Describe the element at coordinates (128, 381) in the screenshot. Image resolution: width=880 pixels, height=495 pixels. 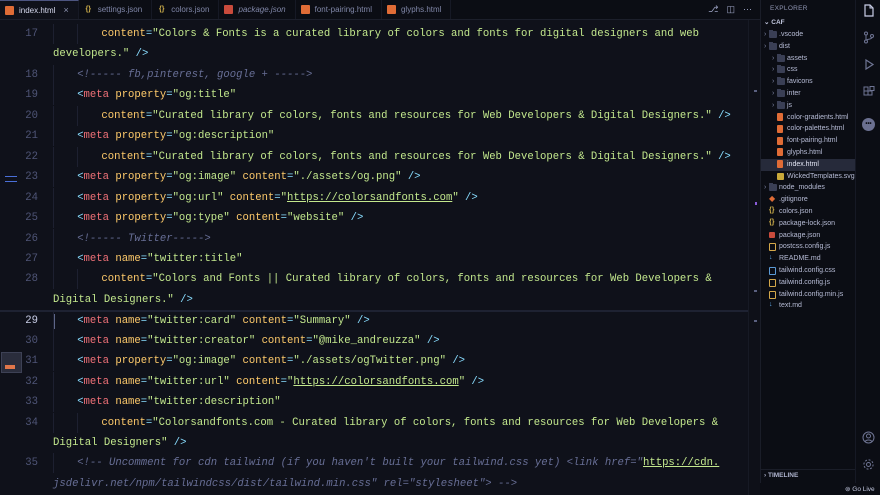
I see `code-token: name` at that location.